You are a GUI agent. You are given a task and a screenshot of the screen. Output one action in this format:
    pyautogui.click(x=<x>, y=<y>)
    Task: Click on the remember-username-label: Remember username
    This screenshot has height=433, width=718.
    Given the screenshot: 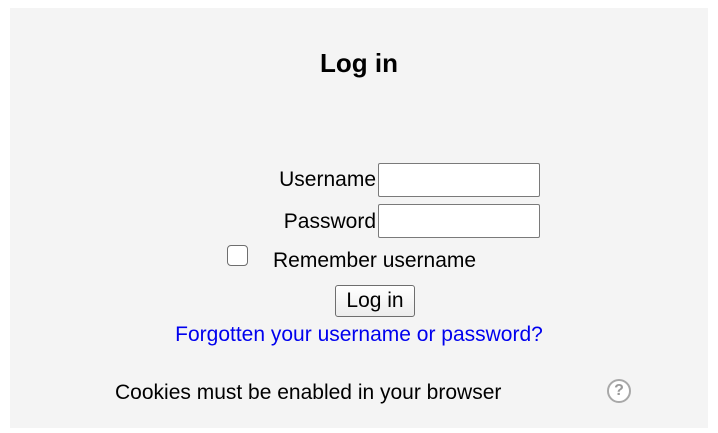 What is the action you would take?
    pyautogui.click(x=374, y=261)
    